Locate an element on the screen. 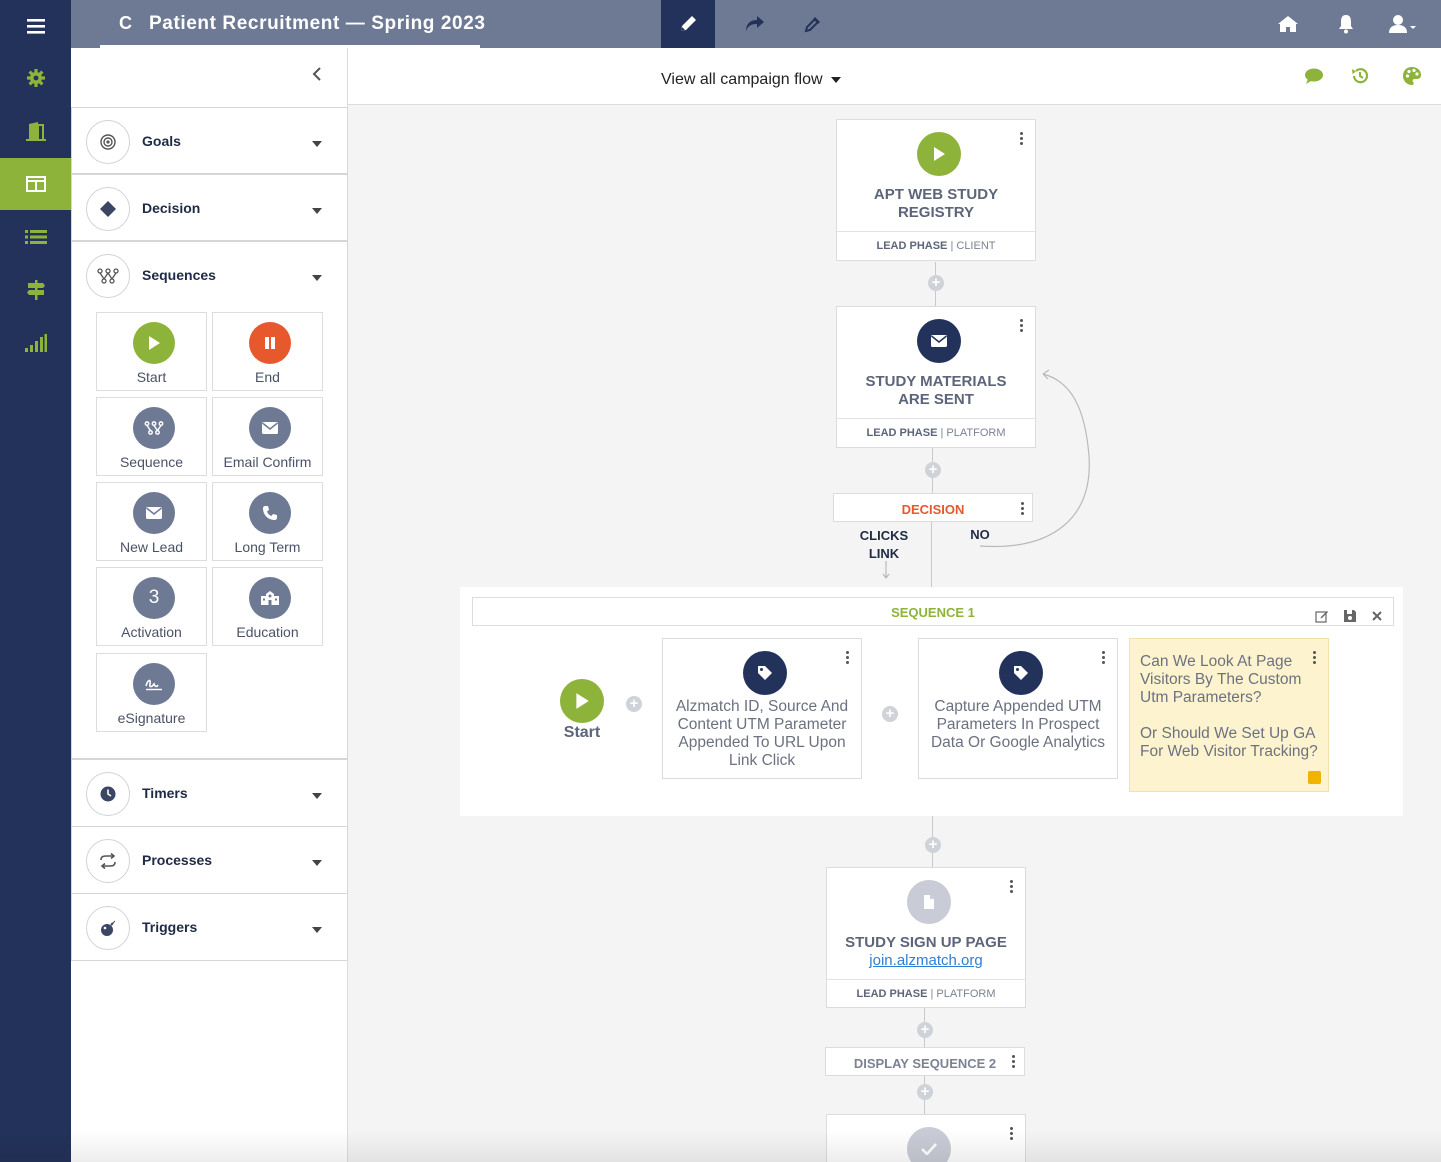  tile-label: eSignature is located at coordinates (151, 718).